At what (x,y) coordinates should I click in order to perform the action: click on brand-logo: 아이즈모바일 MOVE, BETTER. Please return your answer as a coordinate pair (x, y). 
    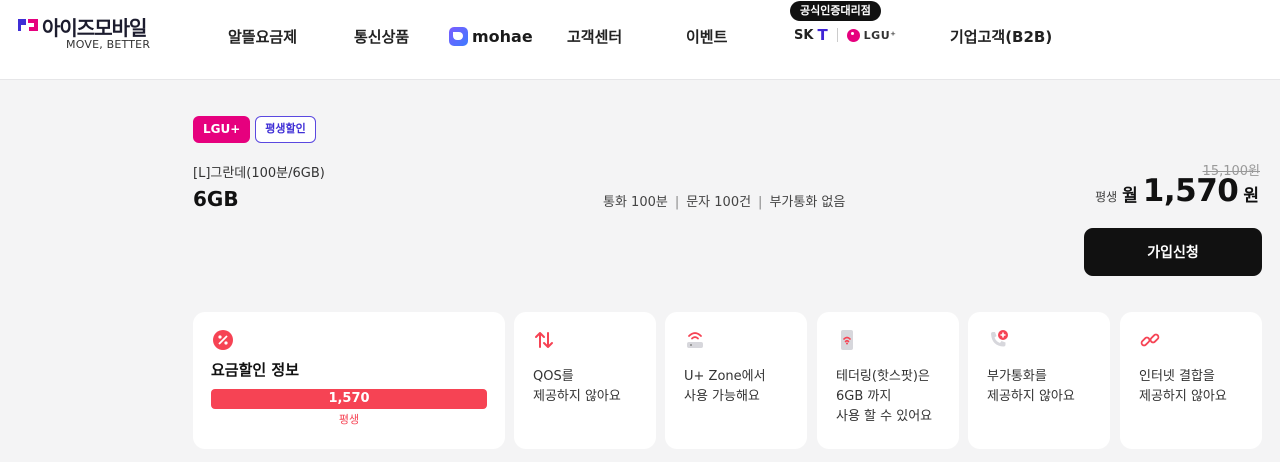
    Looking at the image, I should click on (86, 37).